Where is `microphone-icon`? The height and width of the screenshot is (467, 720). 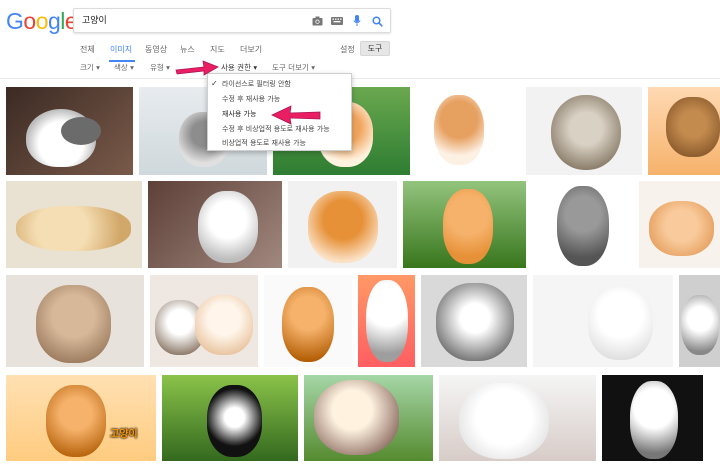 microphone-icon is located at coordinates (357, 21).